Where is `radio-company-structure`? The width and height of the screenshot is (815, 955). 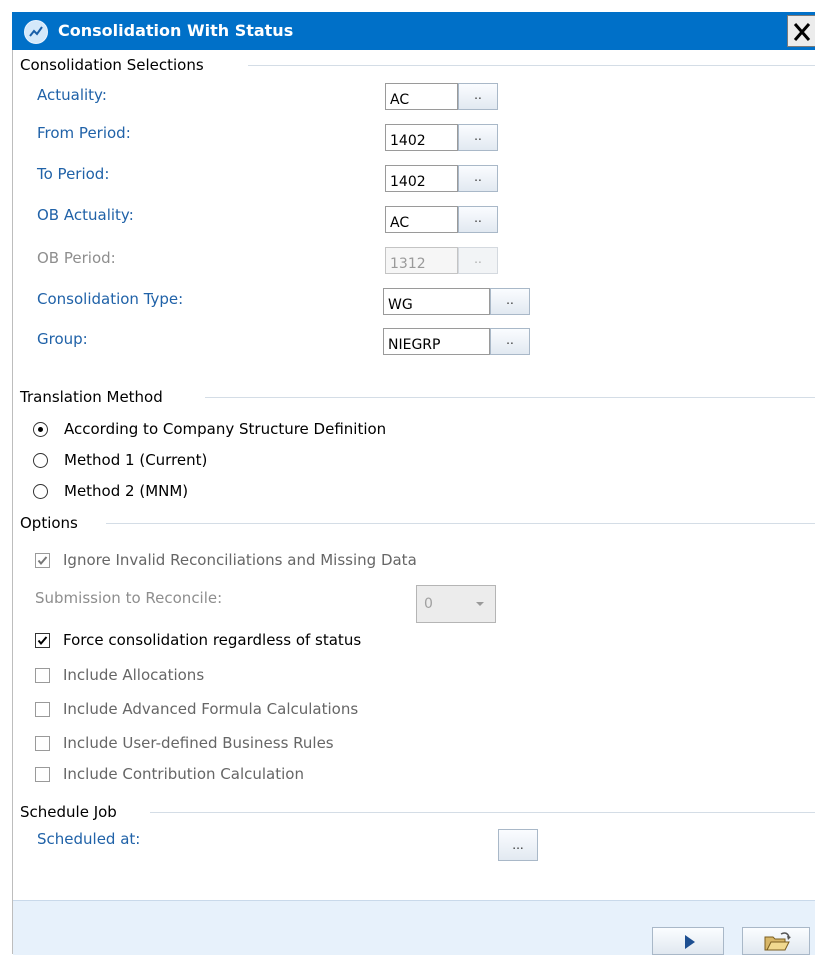
radio-company-structure is located at coordinates (40, 429).